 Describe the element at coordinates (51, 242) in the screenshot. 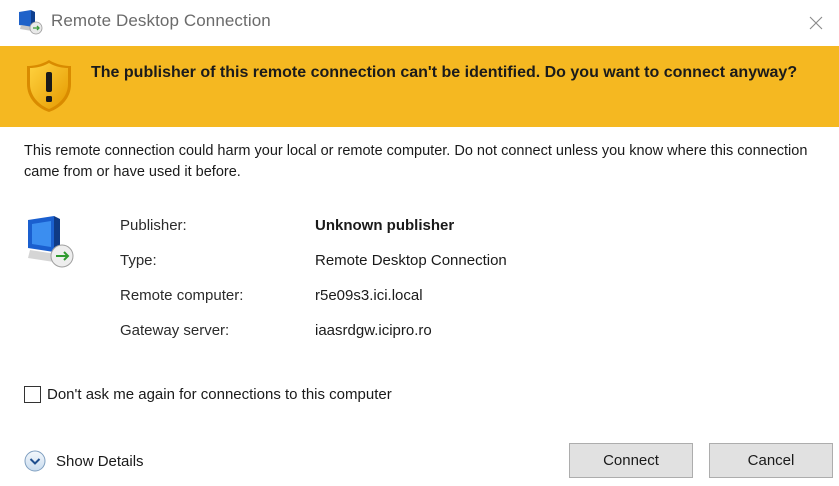

I see `remote-computer-icon` at that location.